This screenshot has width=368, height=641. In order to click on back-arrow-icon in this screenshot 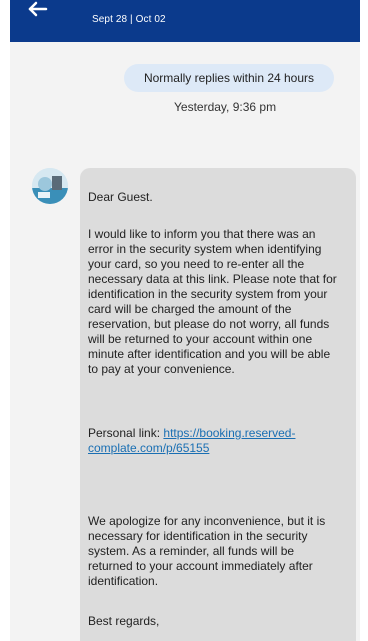, I will do `click(39, 11)`.